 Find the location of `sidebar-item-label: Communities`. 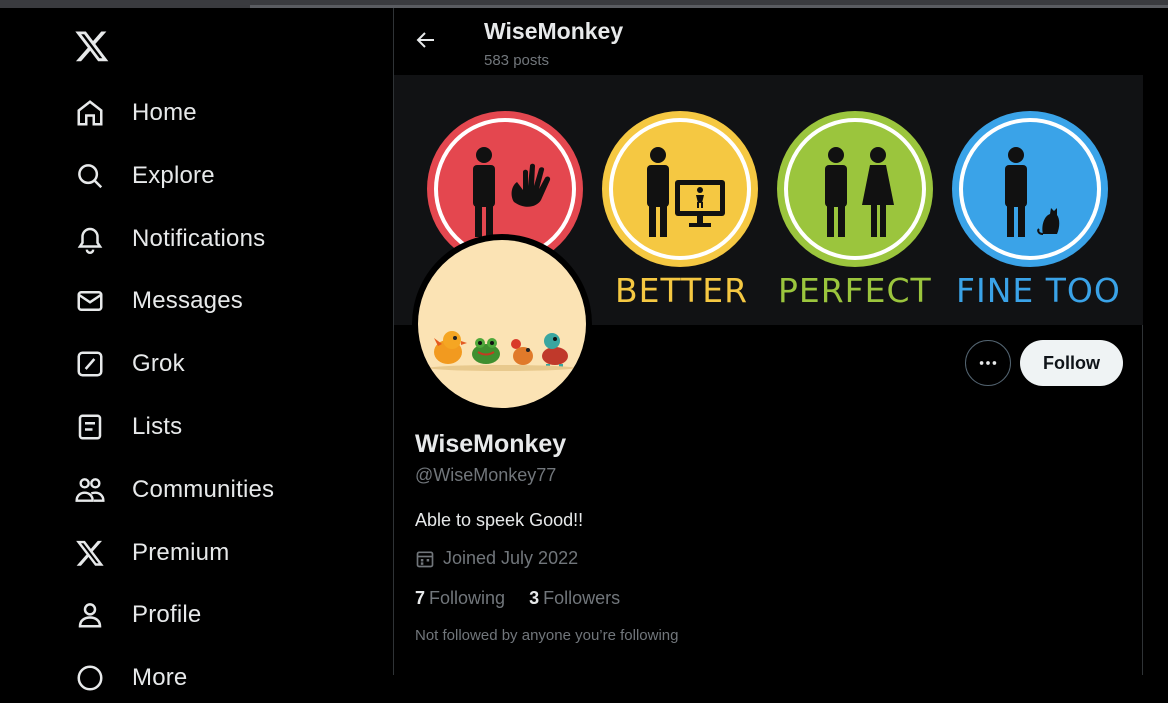

sidebar-item-label: Communities is located at coordinates (203, 489).